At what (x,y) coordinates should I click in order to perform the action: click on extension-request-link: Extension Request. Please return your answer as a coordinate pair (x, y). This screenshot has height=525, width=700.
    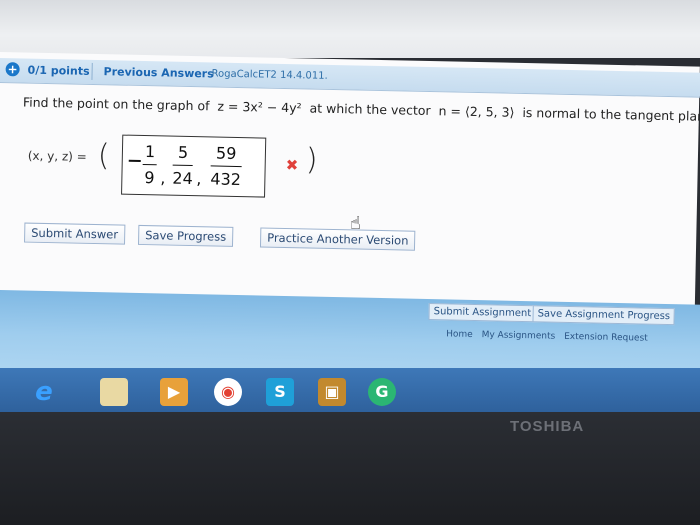
    Looking at the image, I should click on (606, 338).